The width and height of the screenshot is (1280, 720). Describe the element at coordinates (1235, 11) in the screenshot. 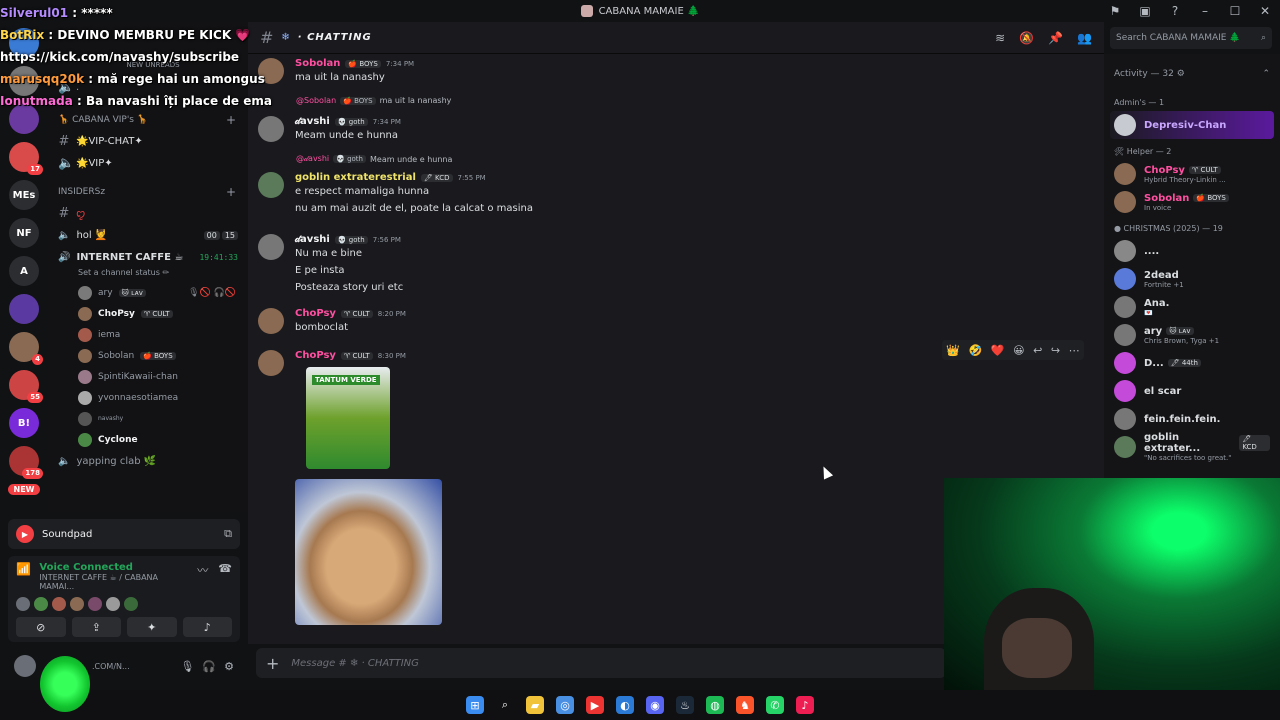

I see `maximize-icon: ☐` at that location.